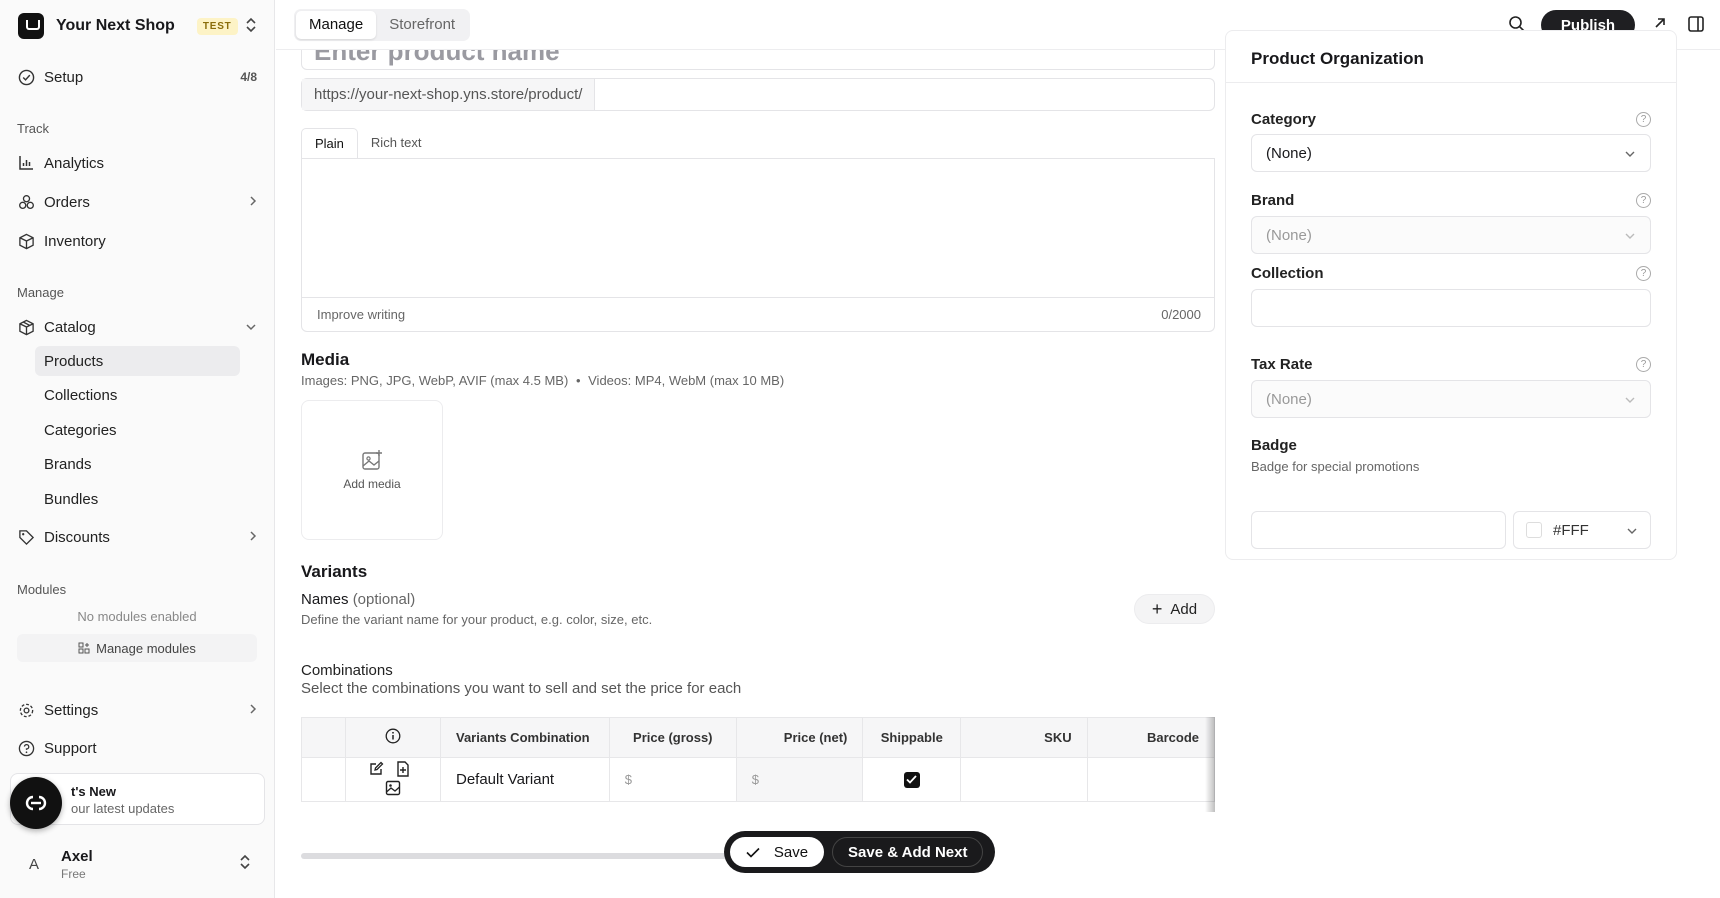  I want to click on save-label: Save, so click(791, 852).